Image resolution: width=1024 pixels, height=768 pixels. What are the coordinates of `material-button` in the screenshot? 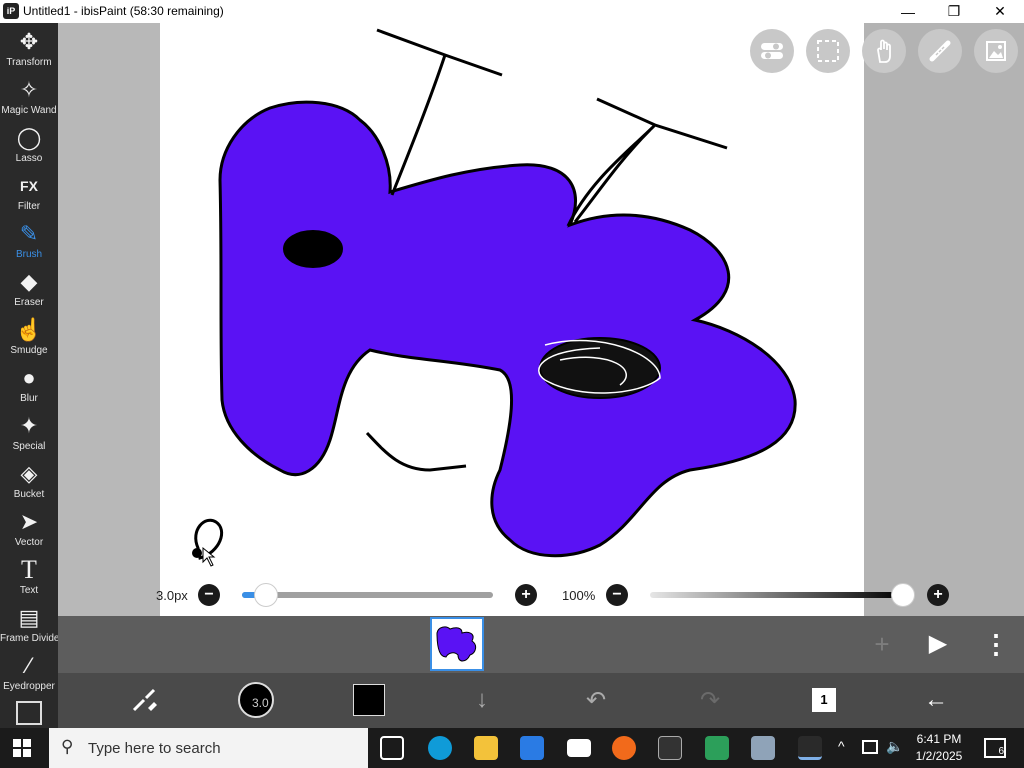 It's located at (996, 51).